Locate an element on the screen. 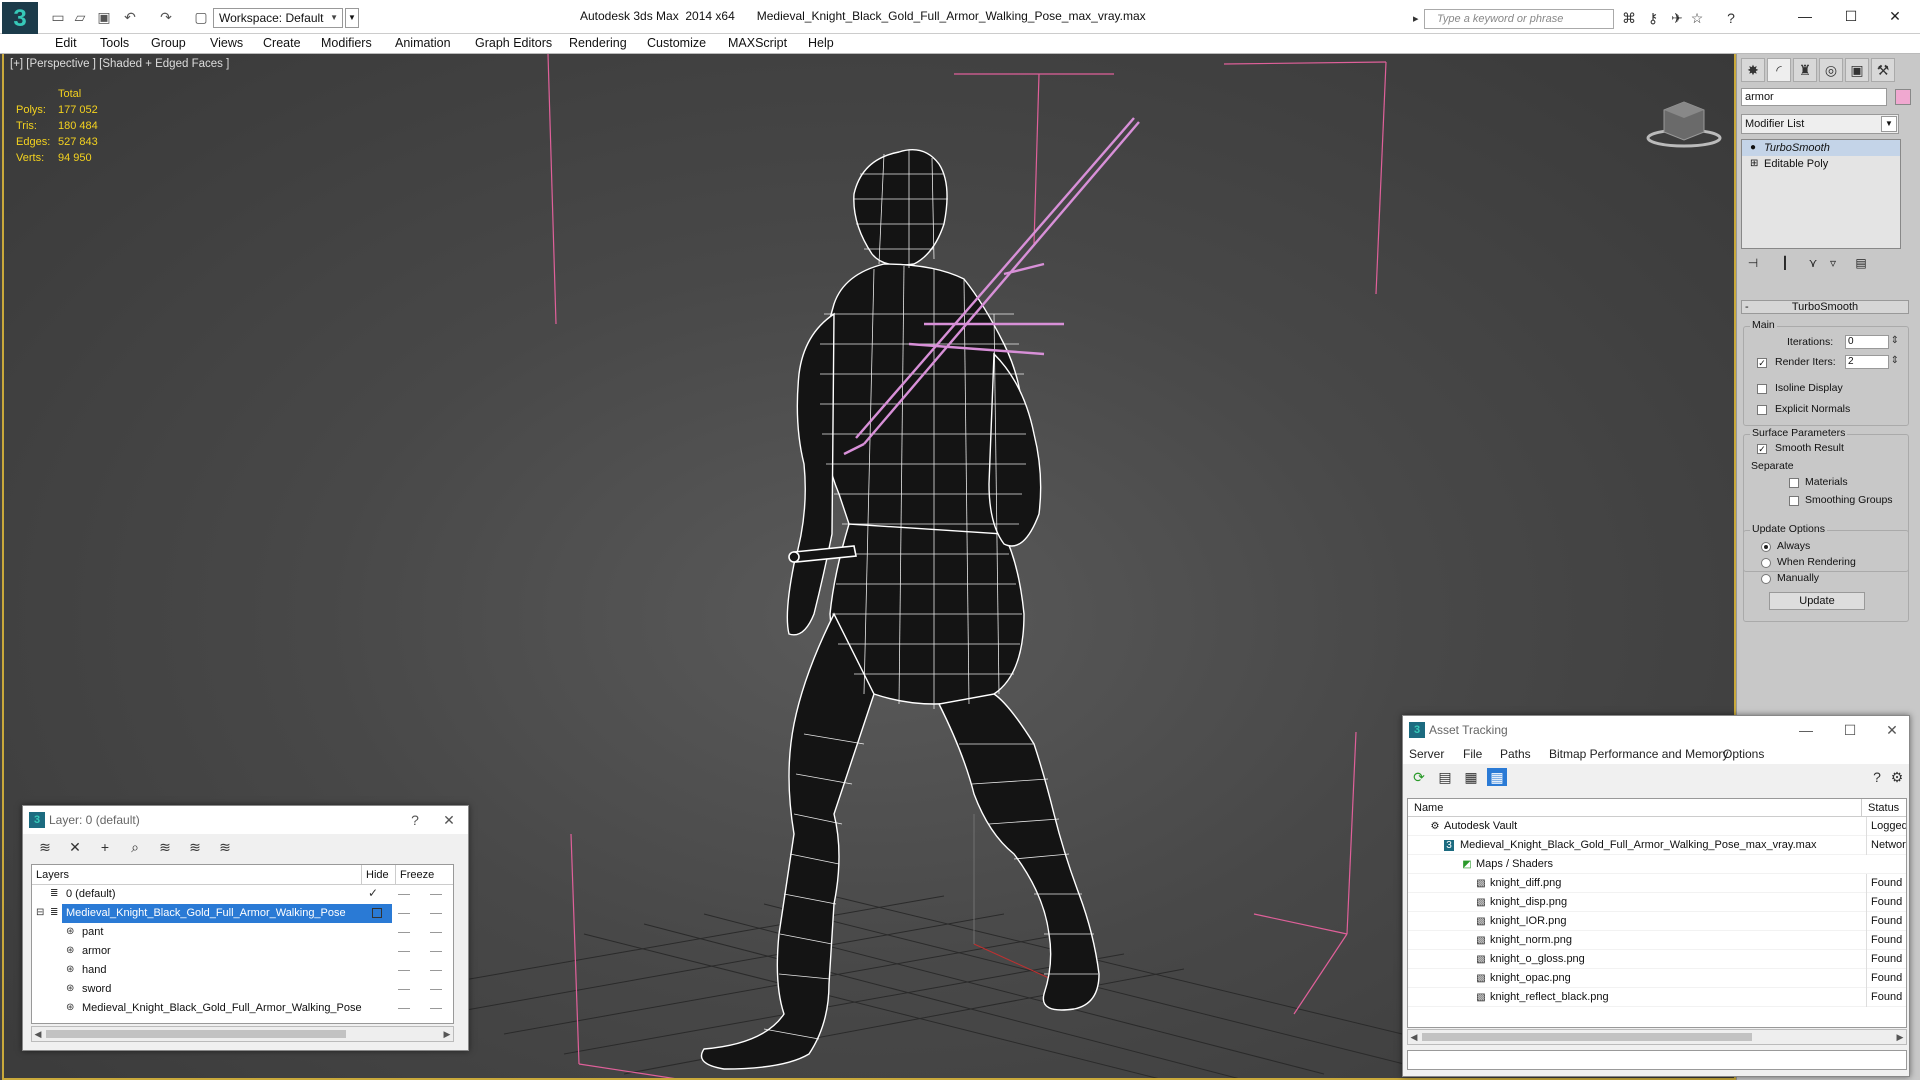 The height and width of the screenshot is (1080, 1920). help-button: ? is located at coordinates (415, 820).